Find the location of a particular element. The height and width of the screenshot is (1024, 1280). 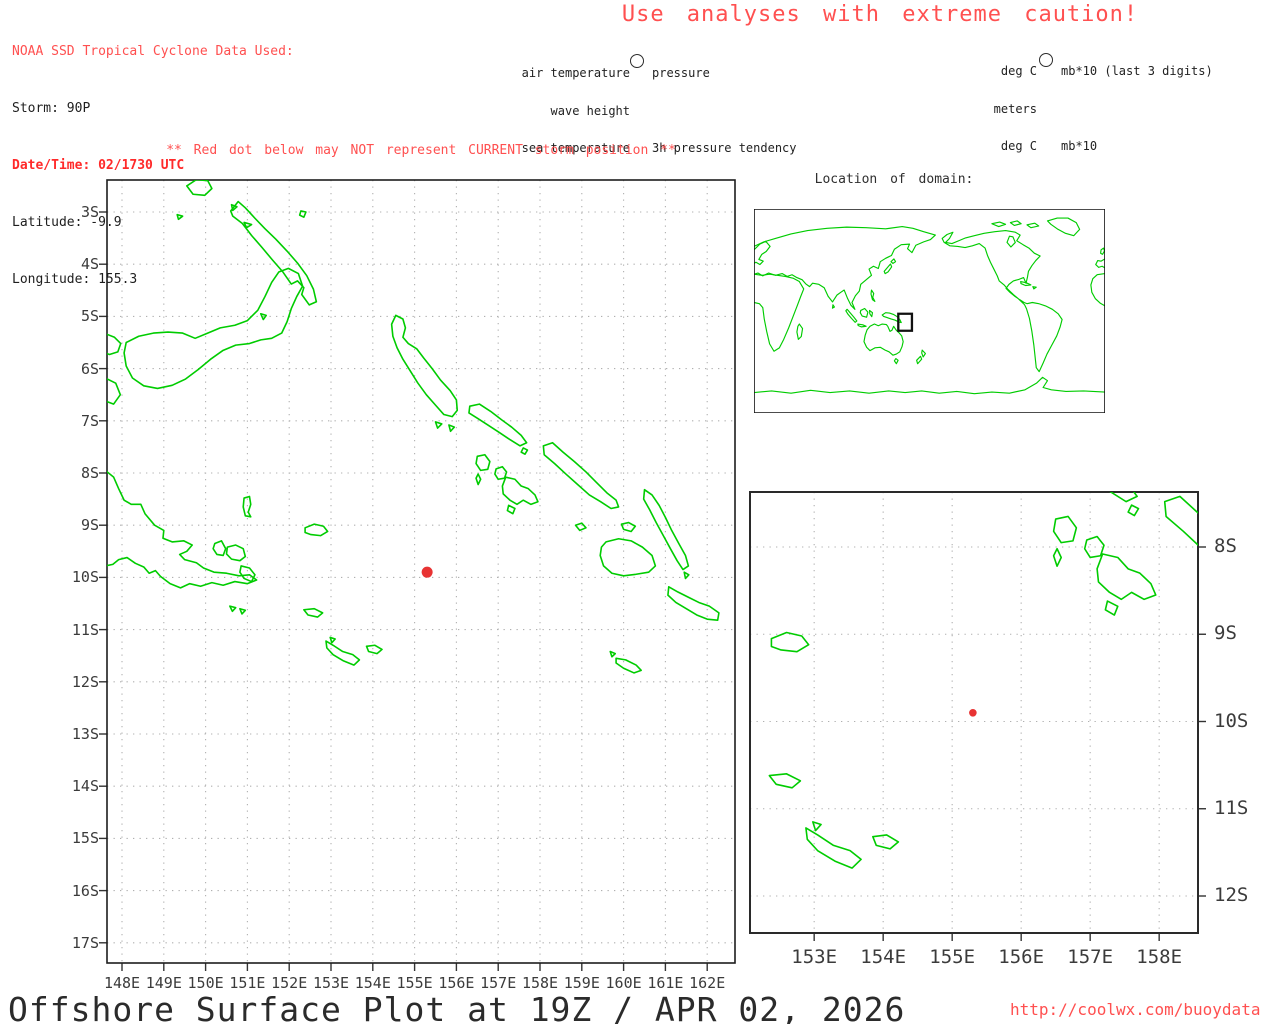

legend-plot-right: pressure 3h pressure tendency is located at coordinates (762, 111).